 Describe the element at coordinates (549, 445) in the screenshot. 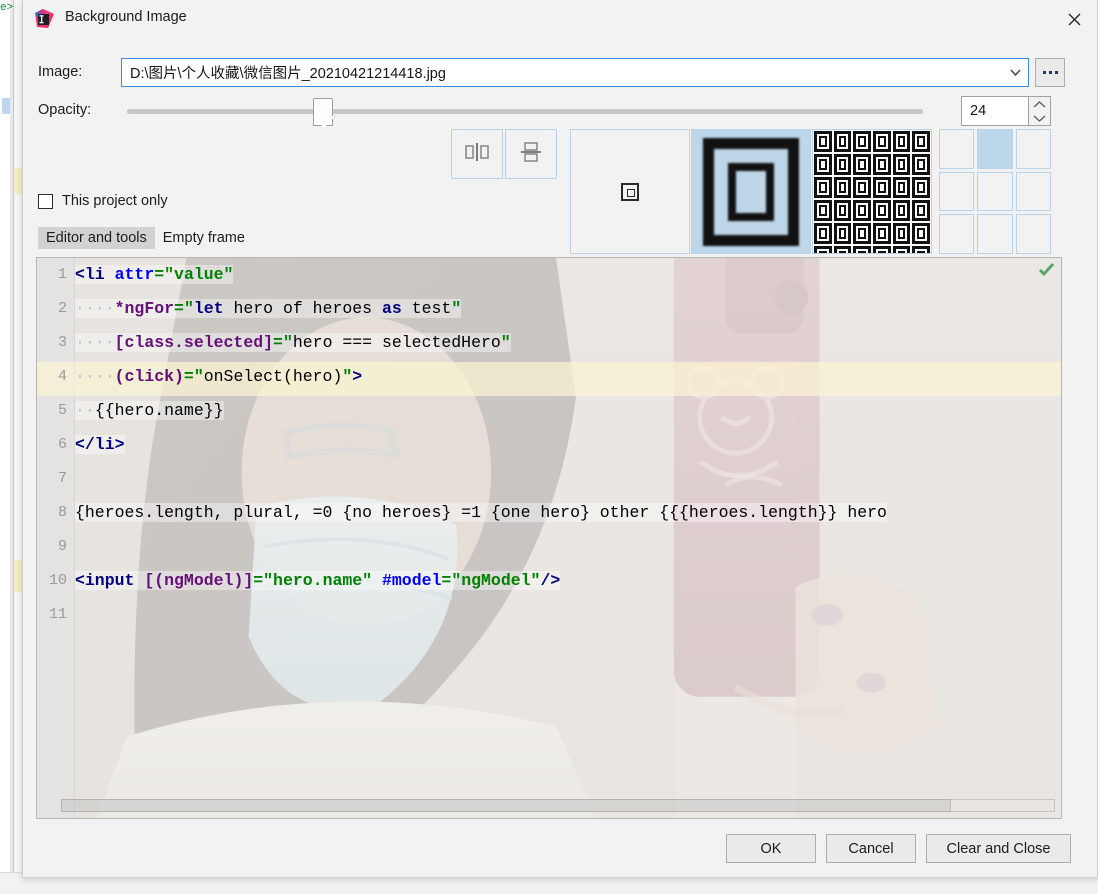

I see `editor-line: 6 </li>` at that location.